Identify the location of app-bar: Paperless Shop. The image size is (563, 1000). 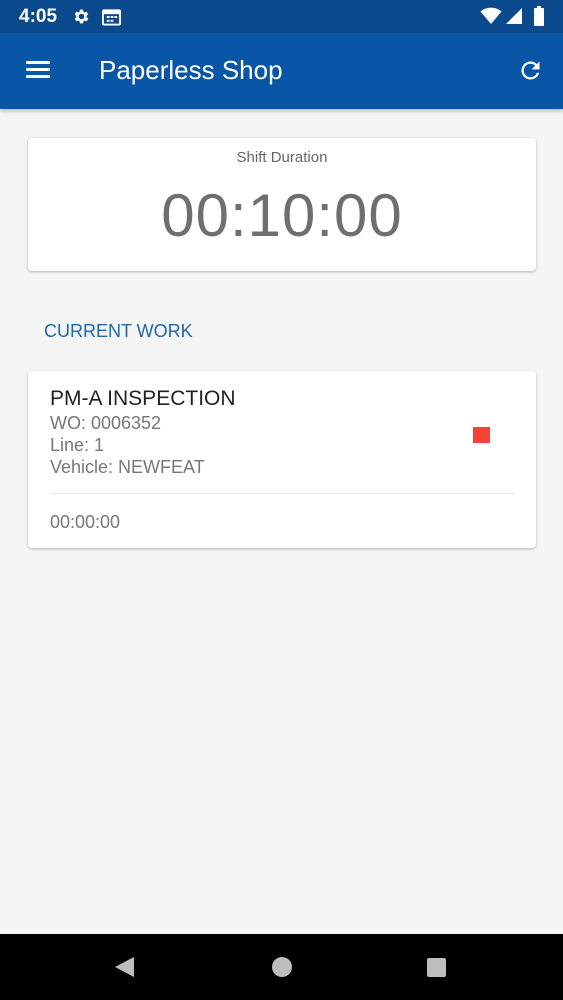
(281, 71).